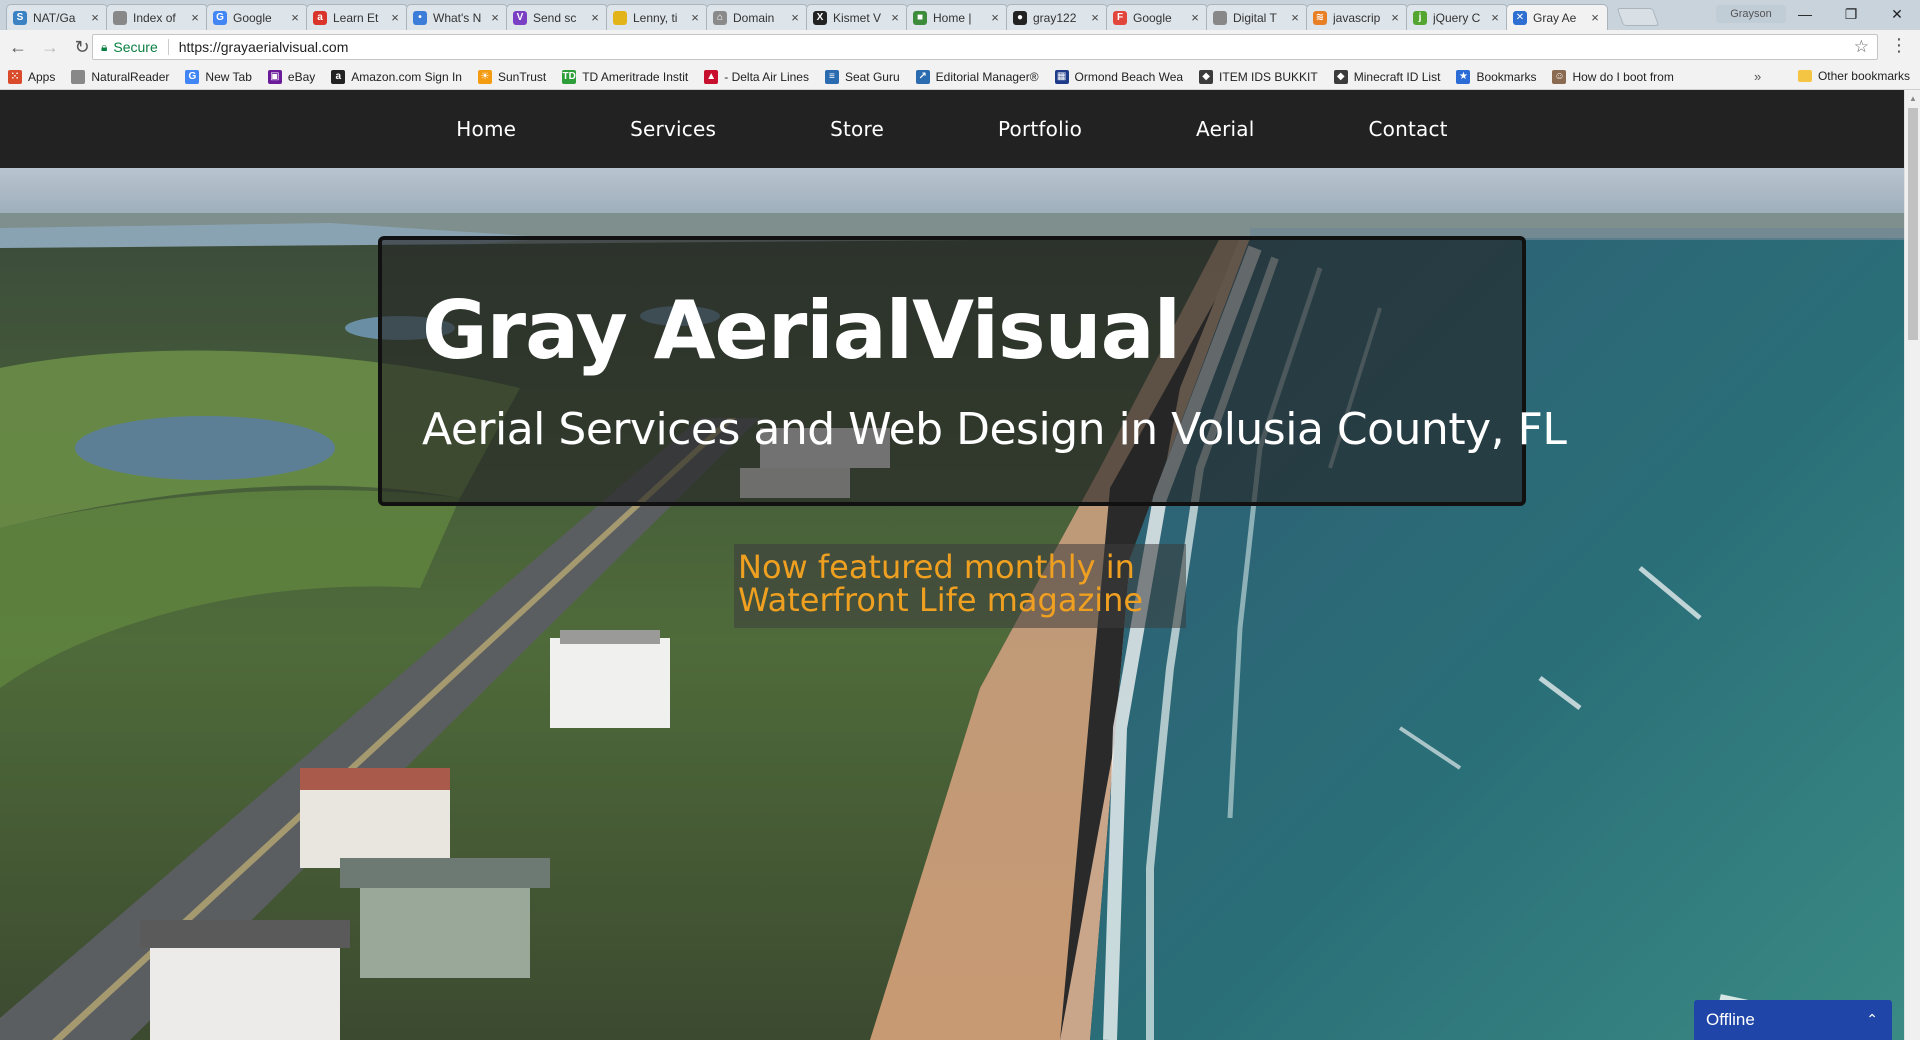 The width and height of the screenshot is (1920, 1040). I want to click on other-bookmarks: Other bookmarks, so click(1853, 76).